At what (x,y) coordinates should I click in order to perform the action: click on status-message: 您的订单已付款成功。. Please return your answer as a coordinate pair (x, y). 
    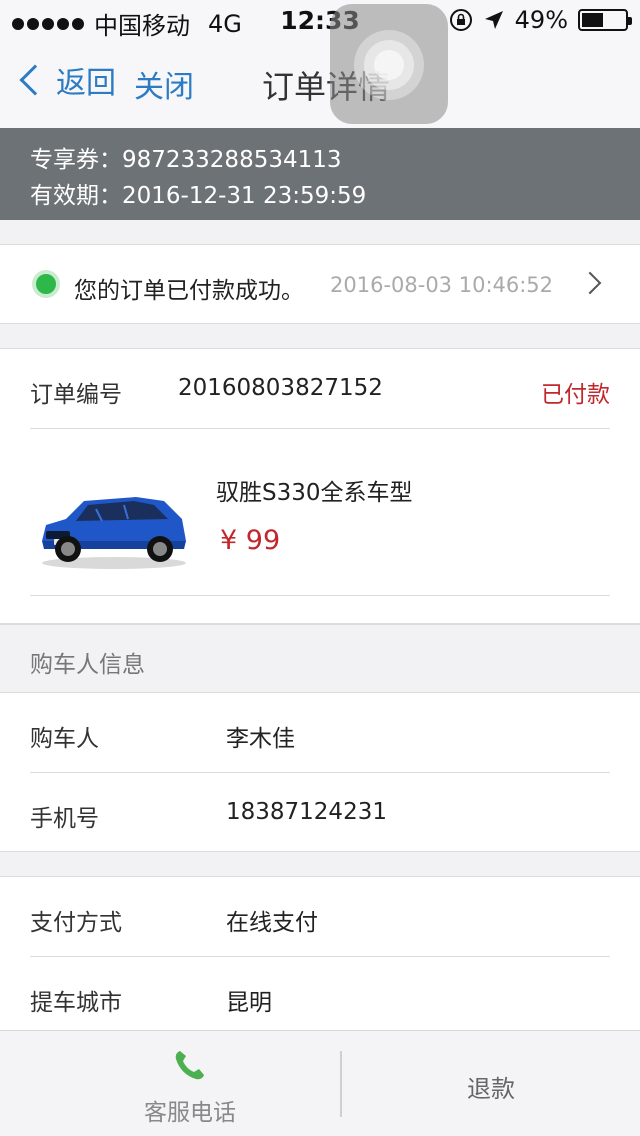
    Looking at the image, I should click on (189, 291).